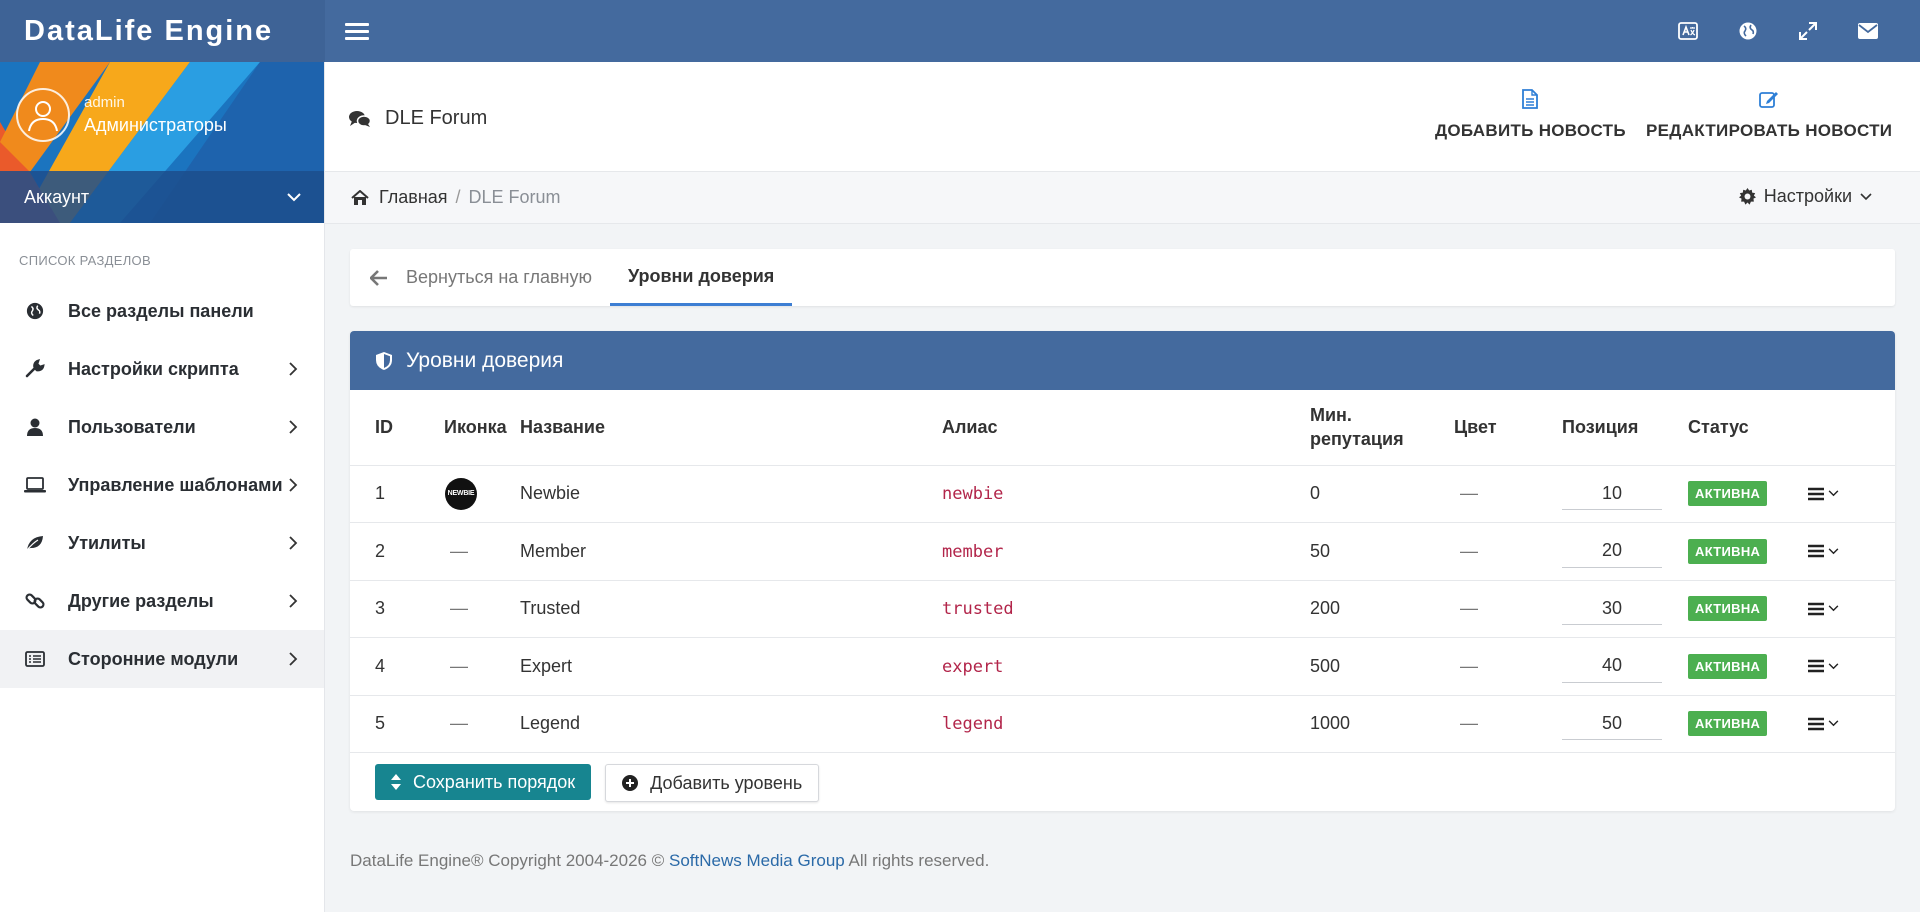  I want to click on sidebar-item-all-sections: Все разделы панели, so click(162, 311).